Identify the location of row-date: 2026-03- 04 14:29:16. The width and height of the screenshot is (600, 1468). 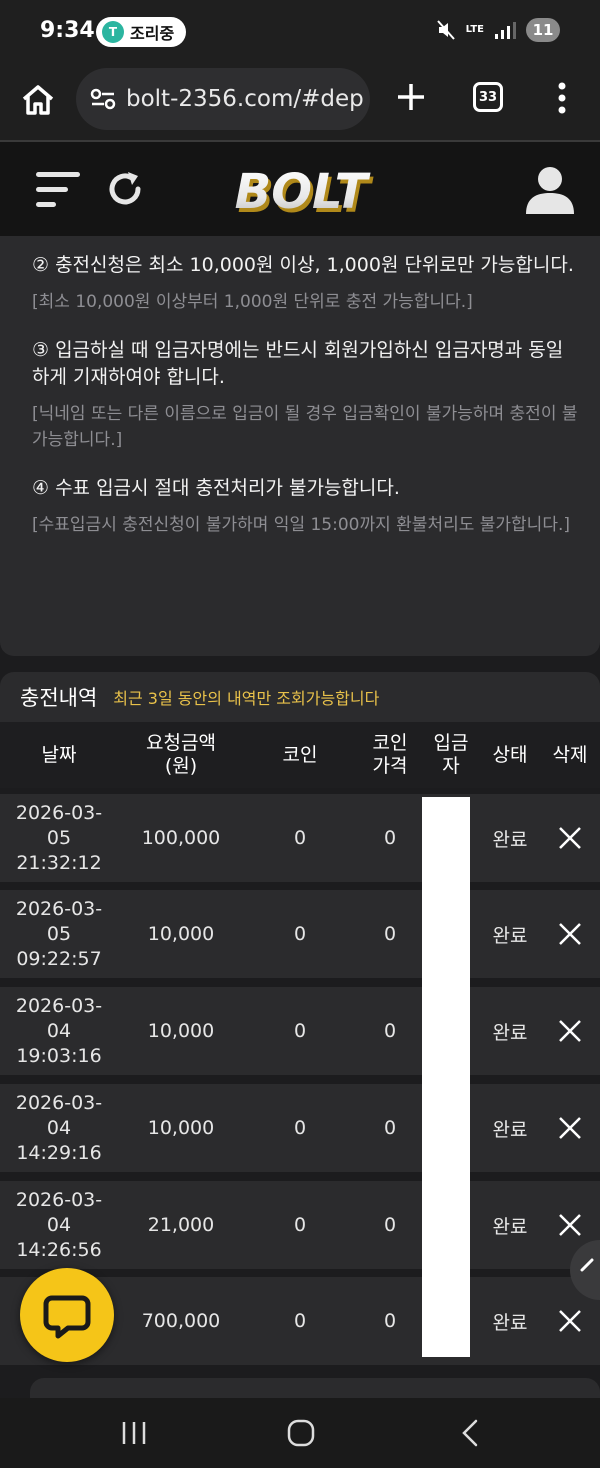
(59, 1127).